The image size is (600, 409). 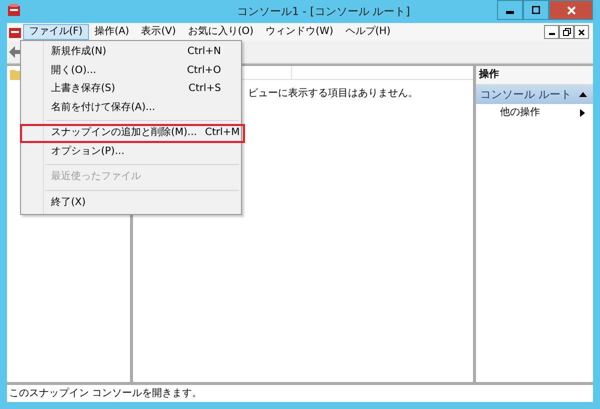 What do you see at coordinates (56, 32) in the screenshot?
I see `menu-item: ファイル(F)` at bounding box center [56, 32].